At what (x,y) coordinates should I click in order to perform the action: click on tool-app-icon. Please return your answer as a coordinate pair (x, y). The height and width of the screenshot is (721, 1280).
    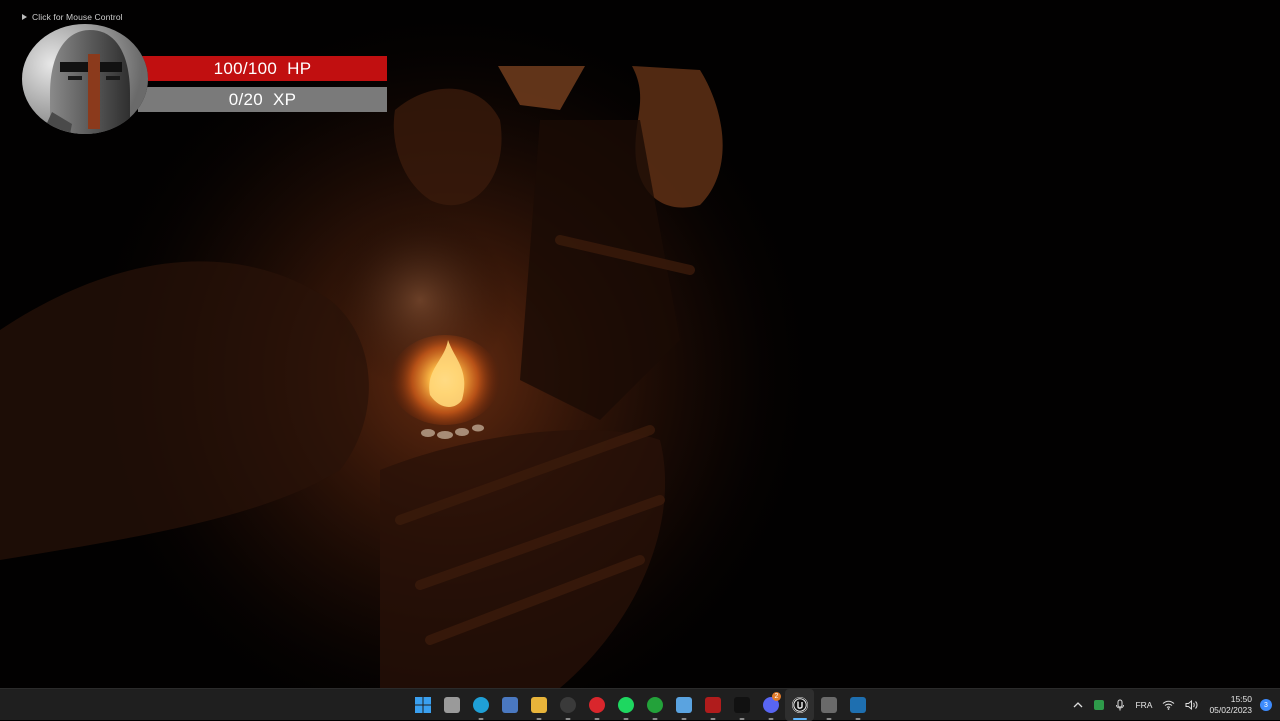
    Looking at the image, I should click on (828, 705).